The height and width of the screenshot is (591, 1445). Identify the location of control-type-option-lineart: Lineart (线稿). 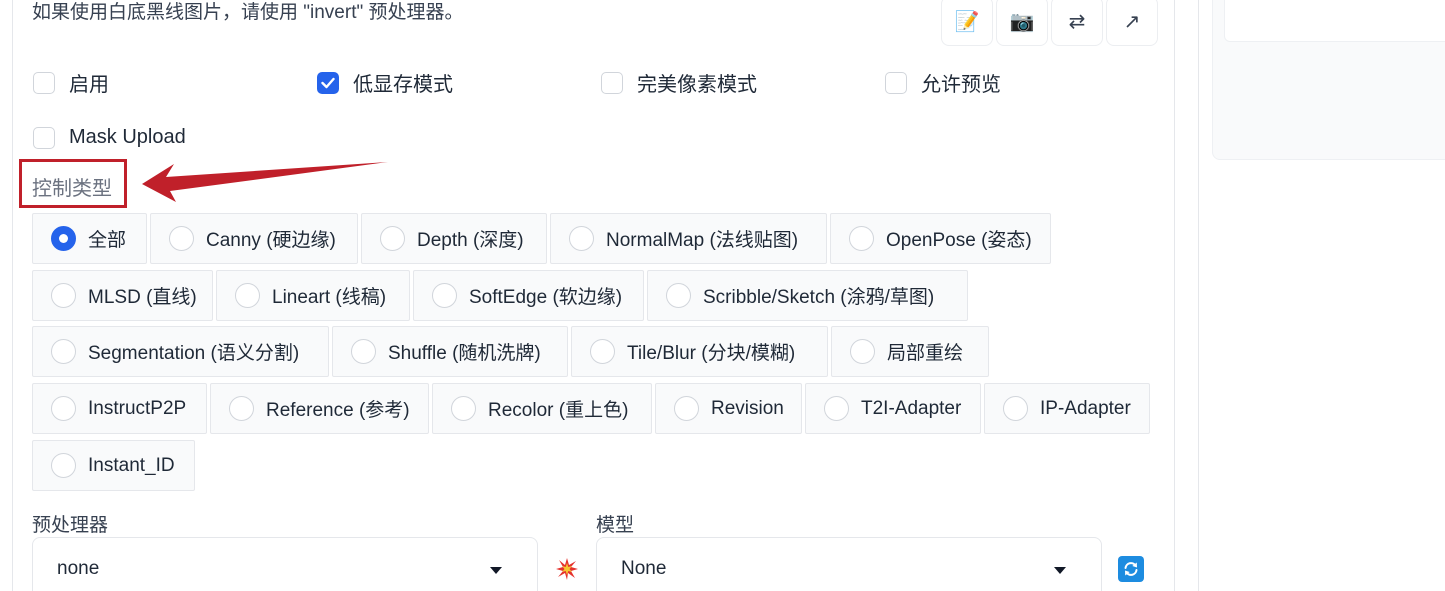
(313, 295).